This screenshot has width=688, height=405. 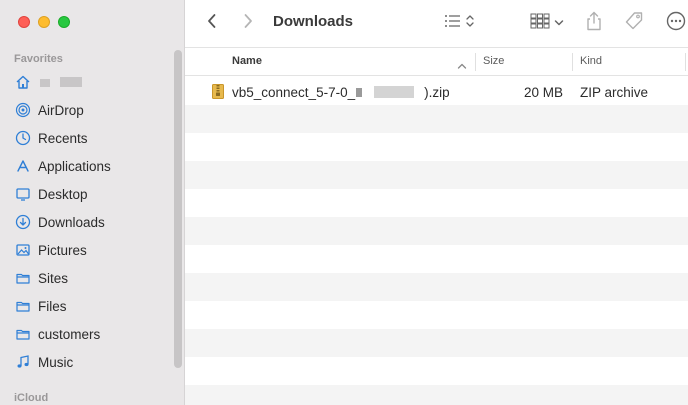 I want to click on tag-icon, so click(x=634, y=23).